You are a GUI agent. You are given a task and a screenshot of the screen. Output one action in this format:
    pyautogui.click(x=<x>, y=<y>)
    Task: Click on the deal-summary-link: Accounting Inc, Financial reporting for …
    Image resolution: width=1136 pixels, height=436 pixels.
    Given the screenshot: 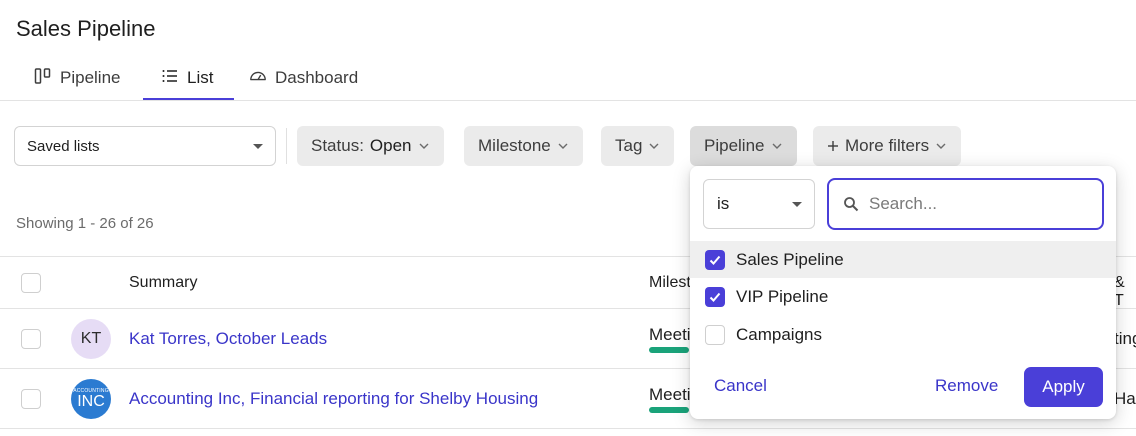 What is the action you would take?
    pyautogui.click(x=333, y=399)
    